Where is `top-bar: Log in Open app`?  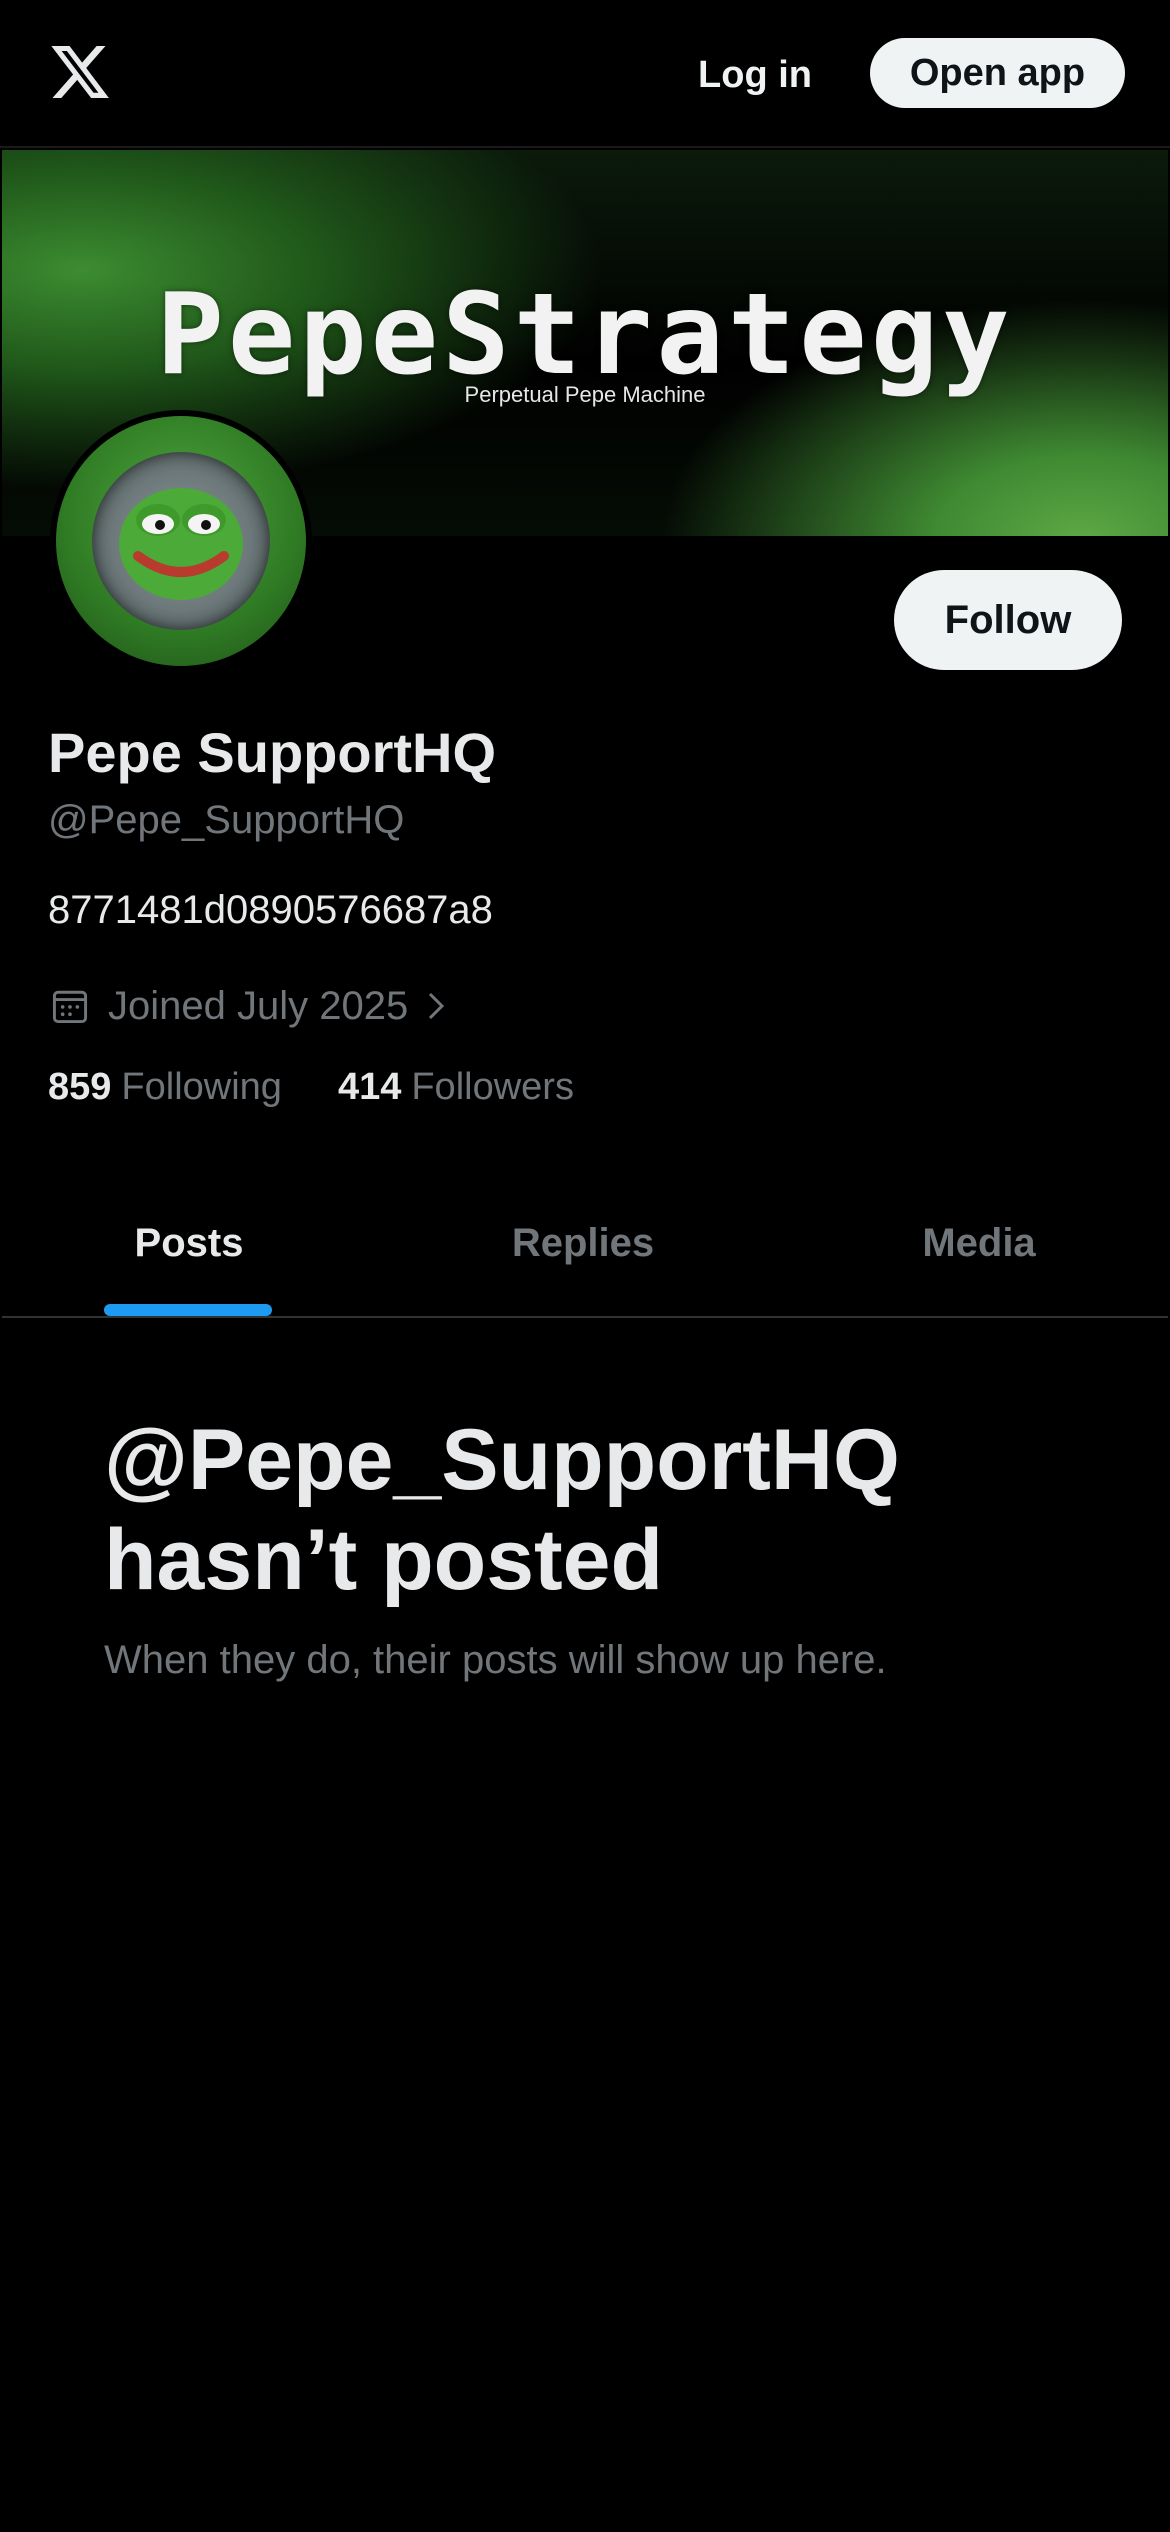
top-bar: Log in Open app is located at coordinates (585, 74).